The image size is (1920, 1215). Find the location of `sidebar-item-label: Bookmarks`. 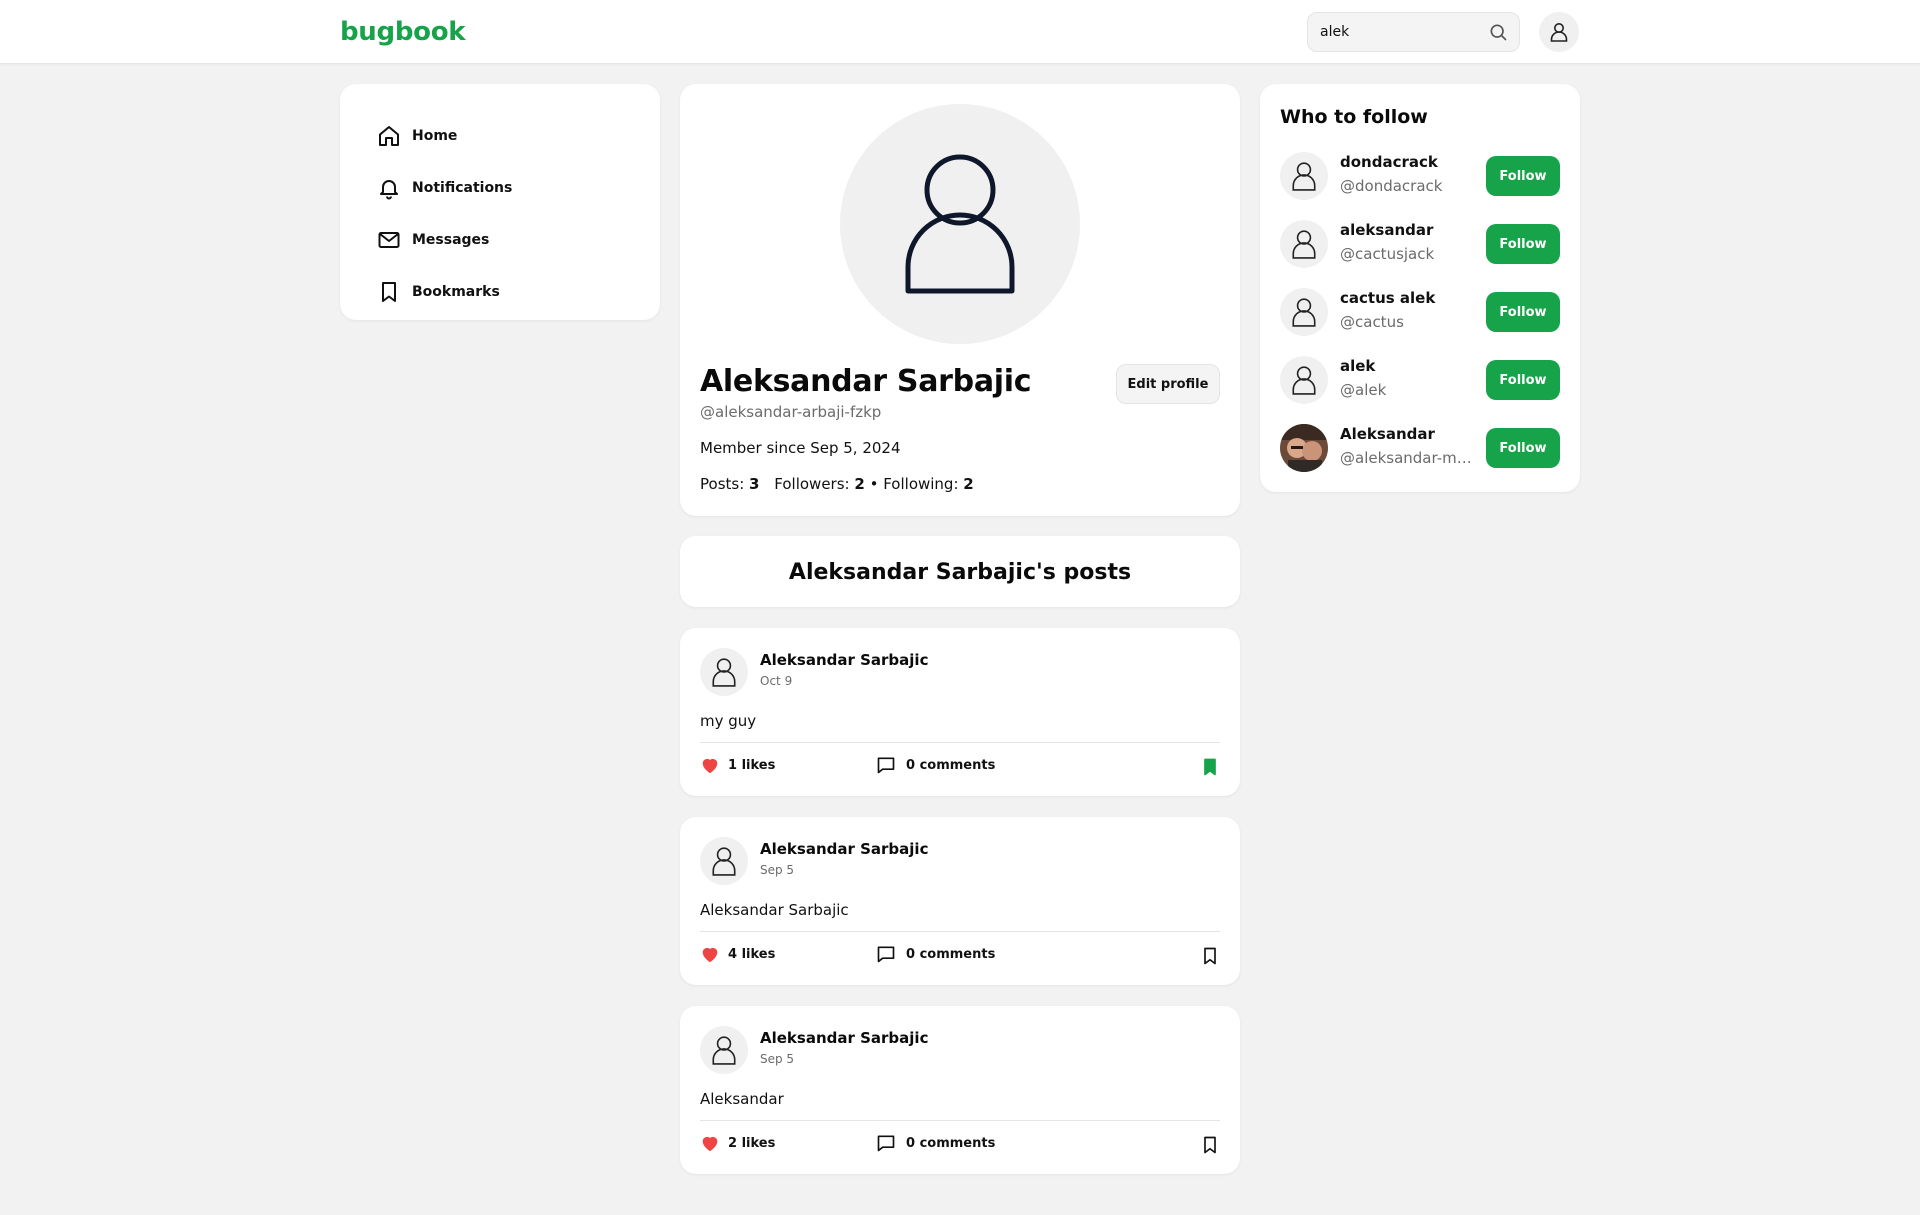

sidebar-item-label: Bookmarks is located at coordinates (456, 292).